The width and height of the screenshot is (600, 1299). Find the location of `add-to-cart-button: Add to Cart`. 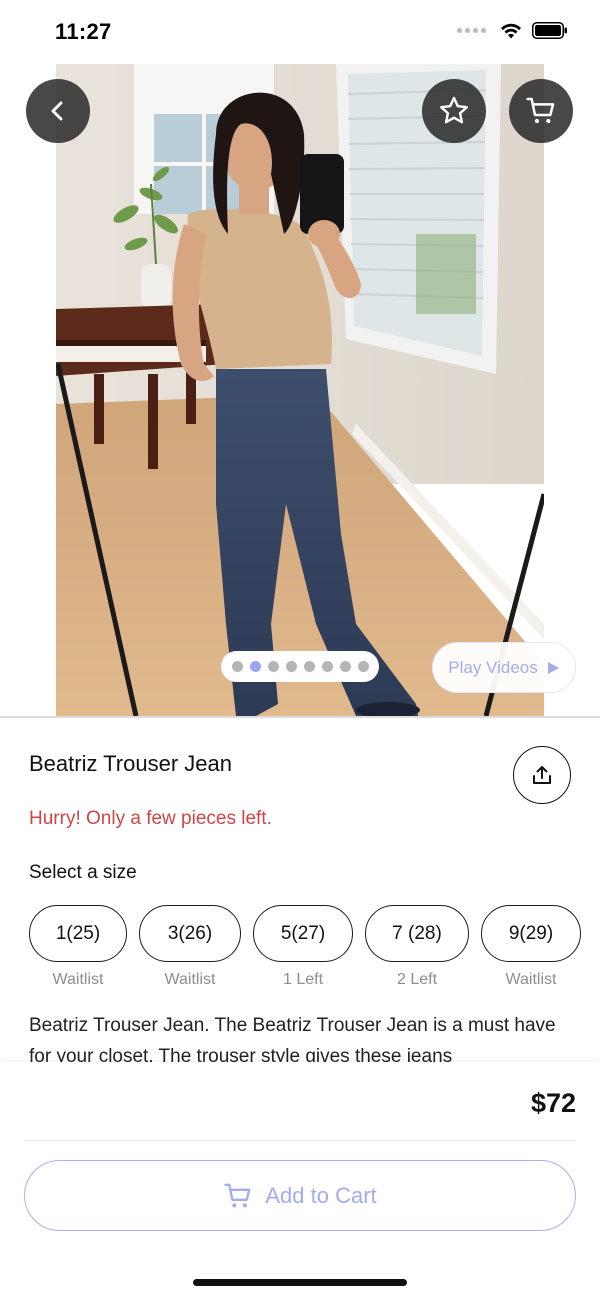

add-to-cart-button: Add to Cart is located at coordinates (300, 1195).